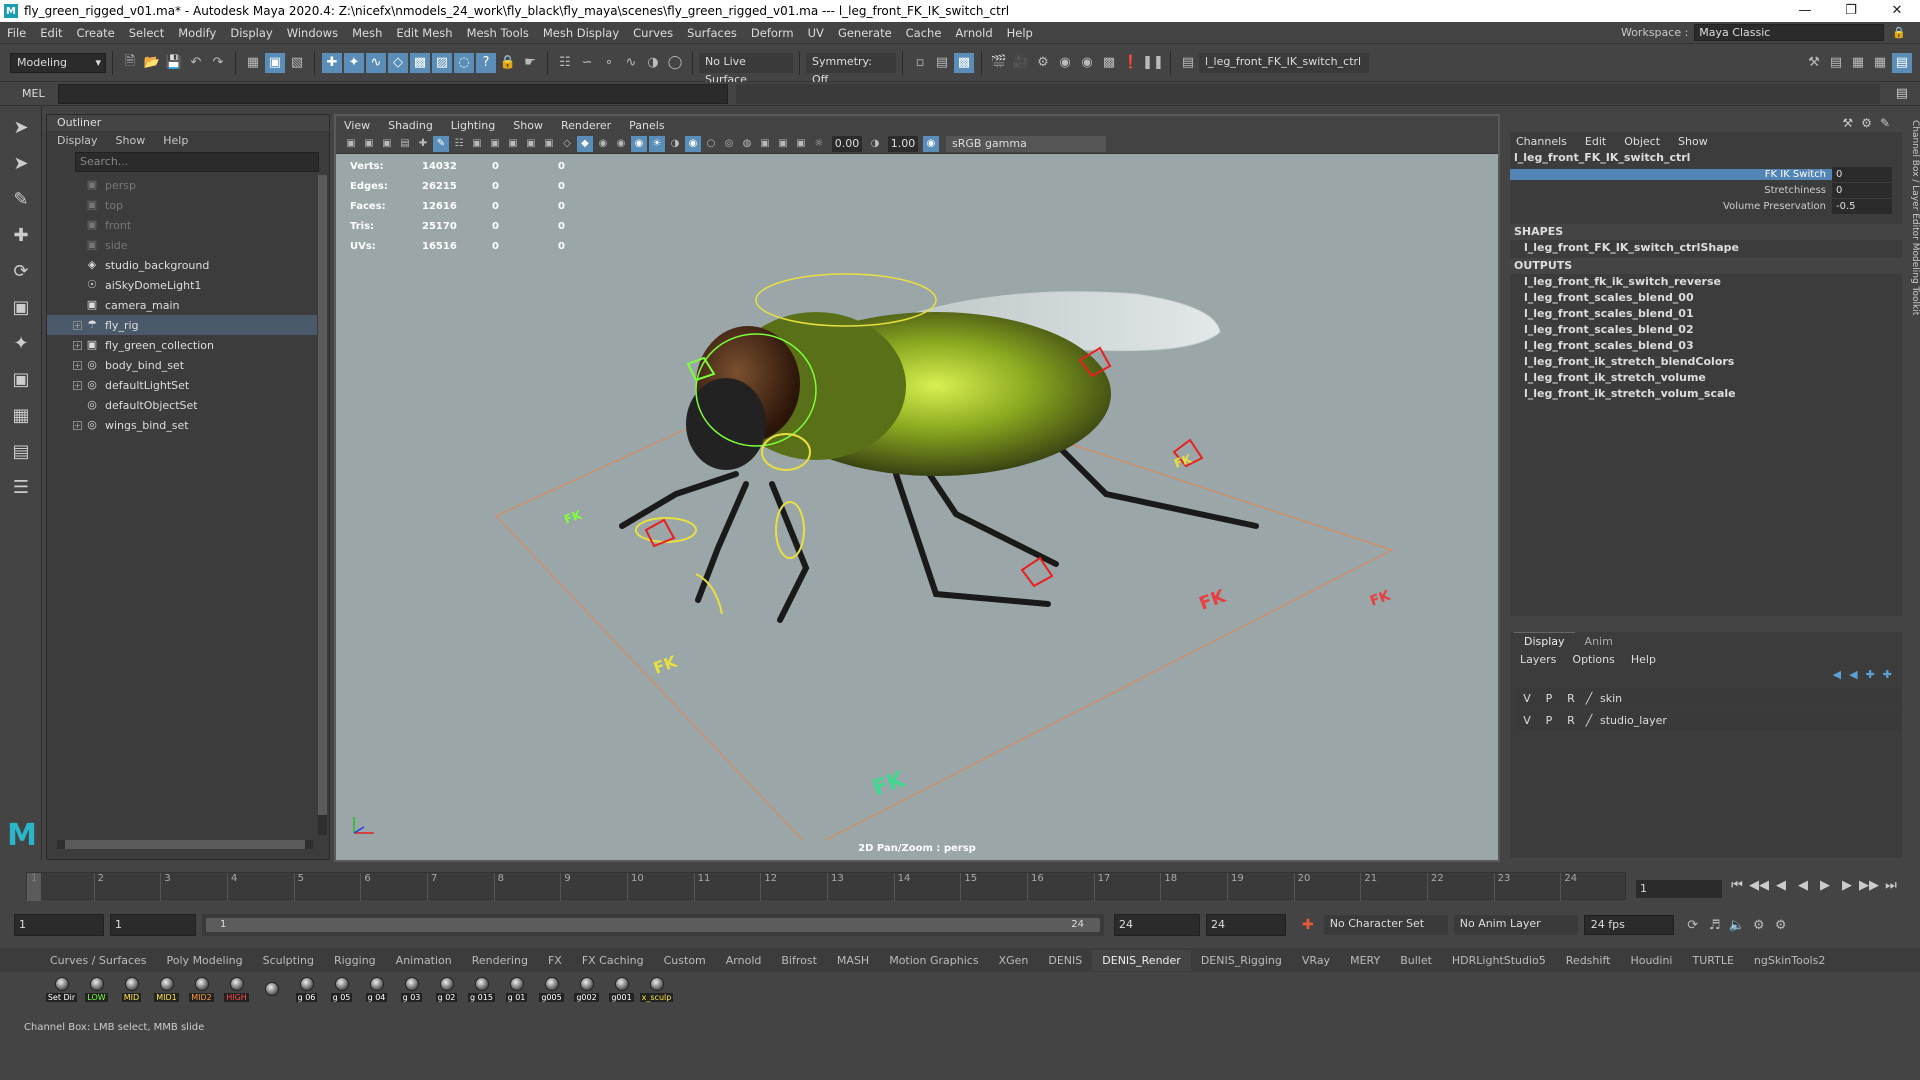 The width and height of the screenshot is (1920, 1080). What do you see at coordinates (275, 62) in the screenshot?
I see `select-object-icon: ▣` at bounding box center [275, 62].